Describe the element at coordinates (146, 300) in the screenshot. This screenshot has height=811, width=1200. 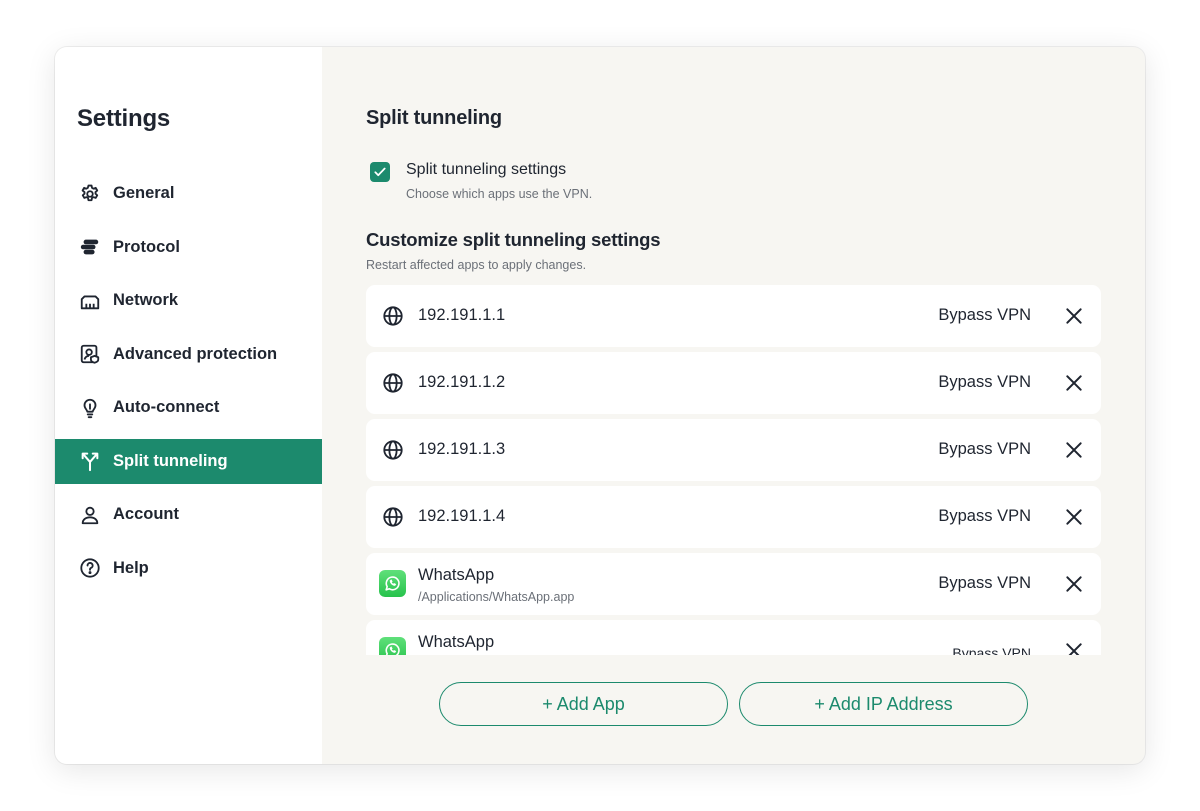
I see `sidebar-item-label: Network` at that location.